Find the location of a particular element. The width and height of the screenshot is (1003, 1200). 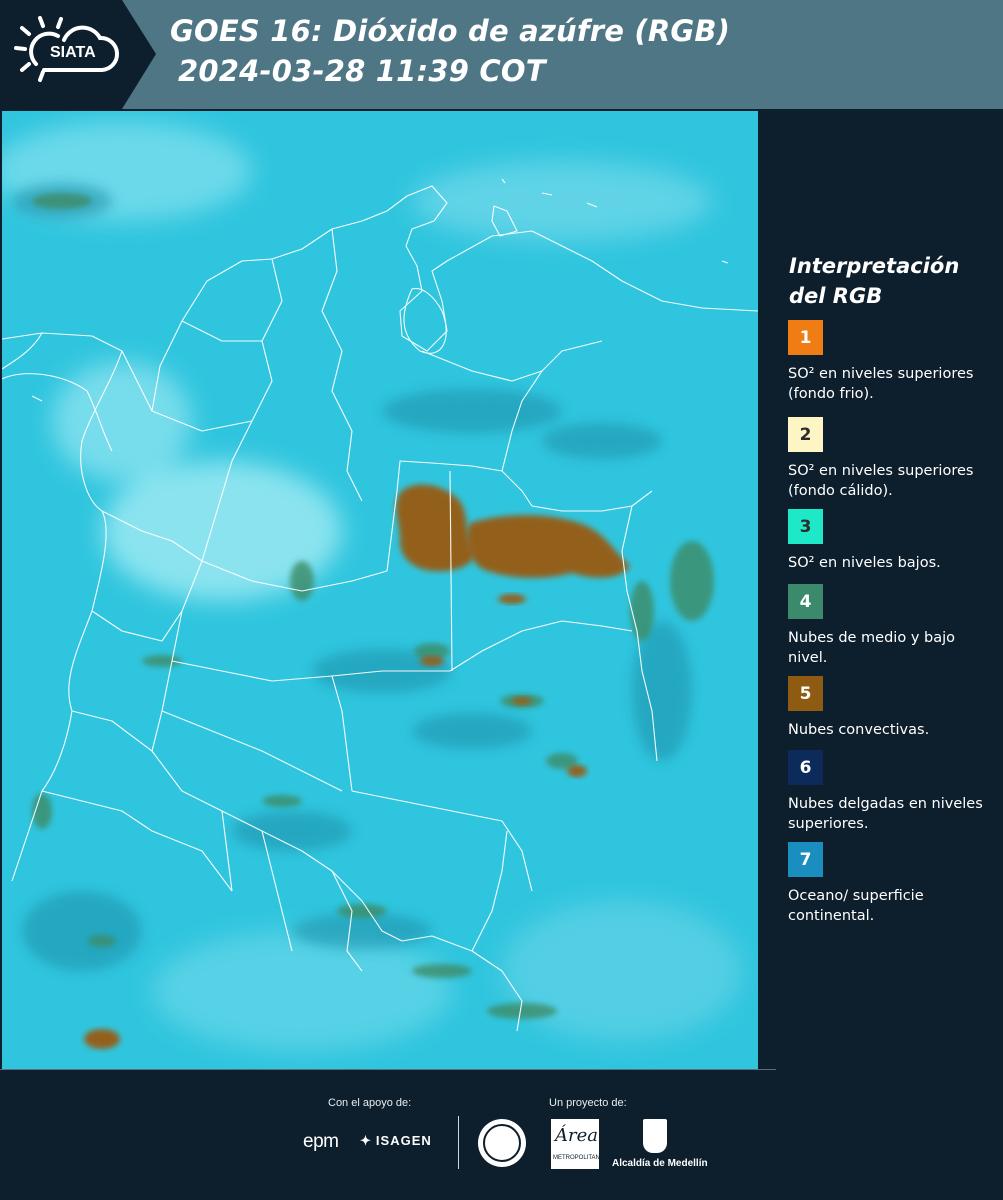

legend-description-6: Nubes delgadas en niveles superiores. is located at coordinates (885, 814).